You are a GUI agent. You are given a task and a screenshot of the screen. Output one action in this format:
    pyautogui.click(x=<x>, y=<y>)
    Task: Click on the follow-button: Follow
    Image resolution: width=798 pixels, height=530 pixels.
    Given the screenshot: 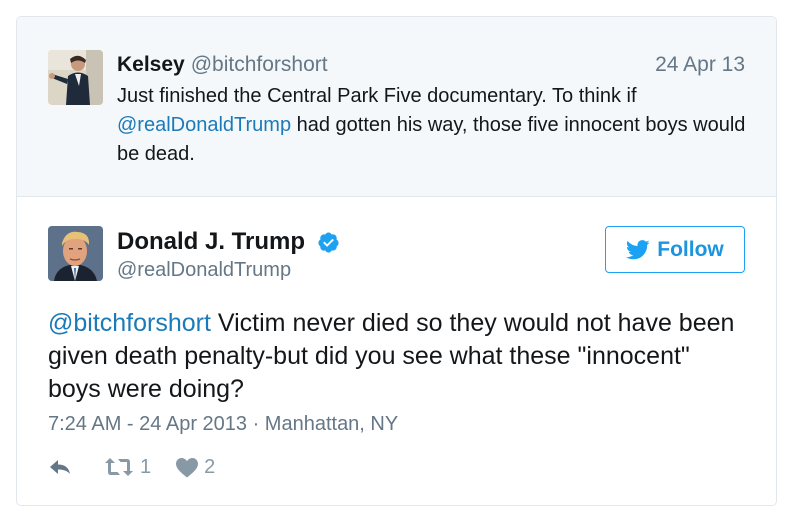 What is the action you would take?
    pyautogui.click(x=675, y=249)
    